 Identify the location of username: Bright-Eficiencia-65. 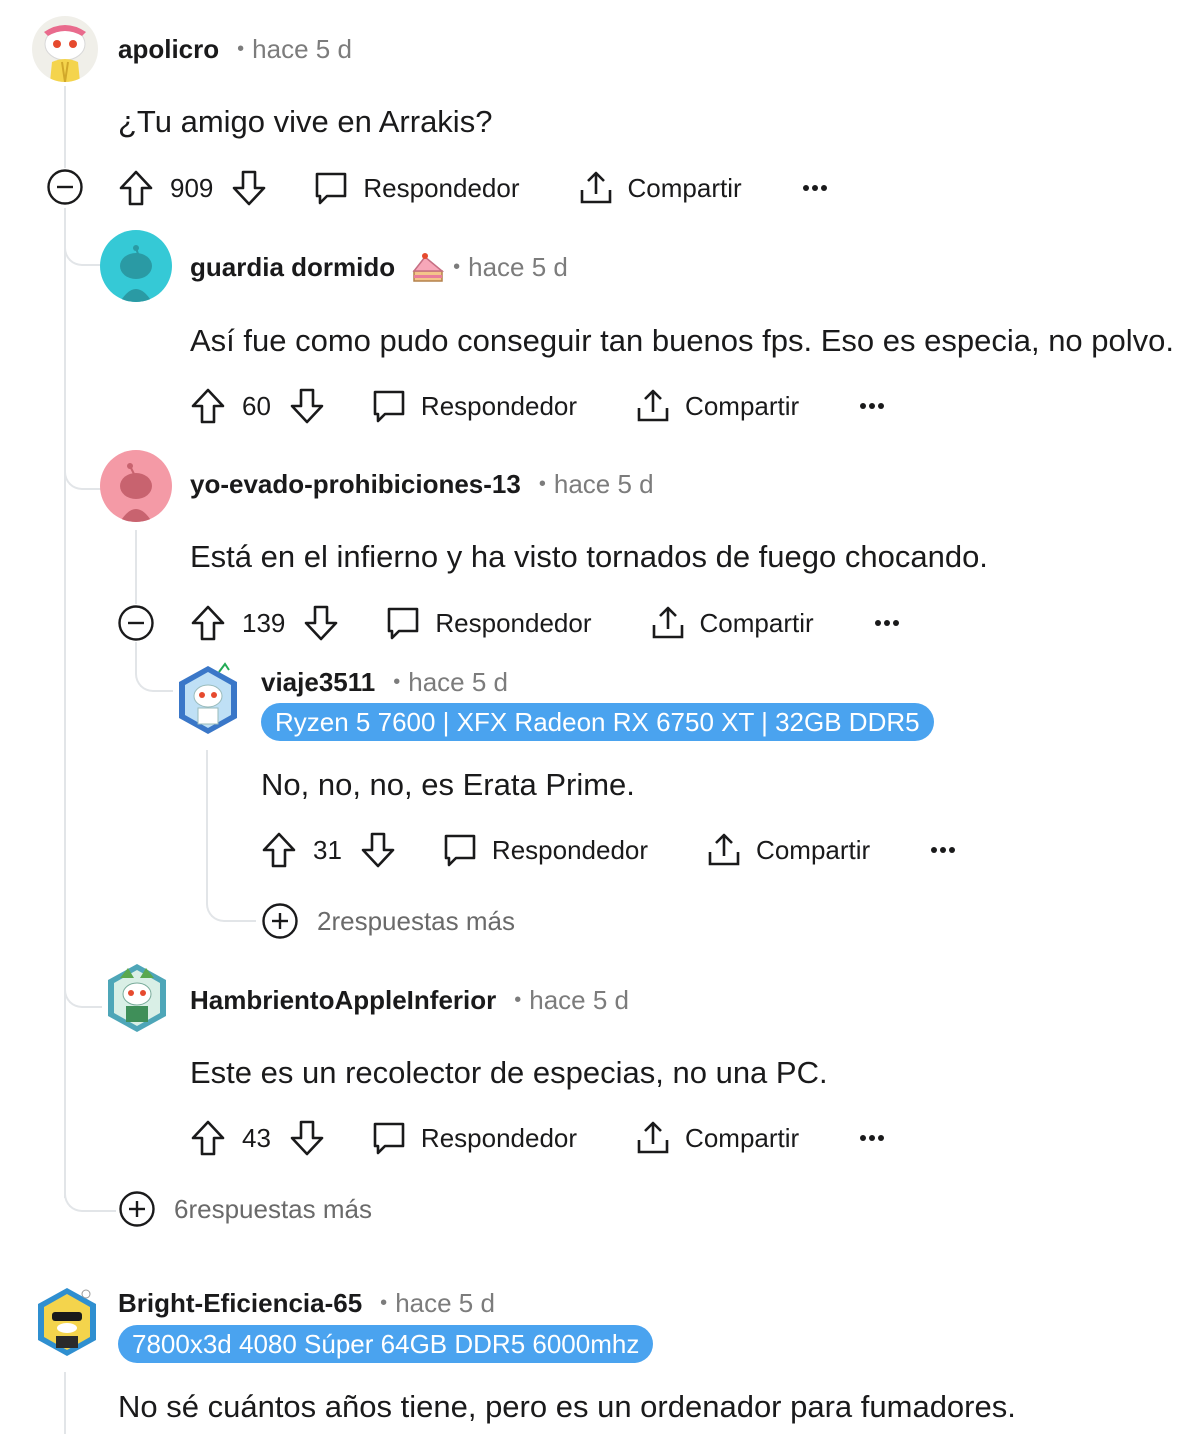
(240, 1303).